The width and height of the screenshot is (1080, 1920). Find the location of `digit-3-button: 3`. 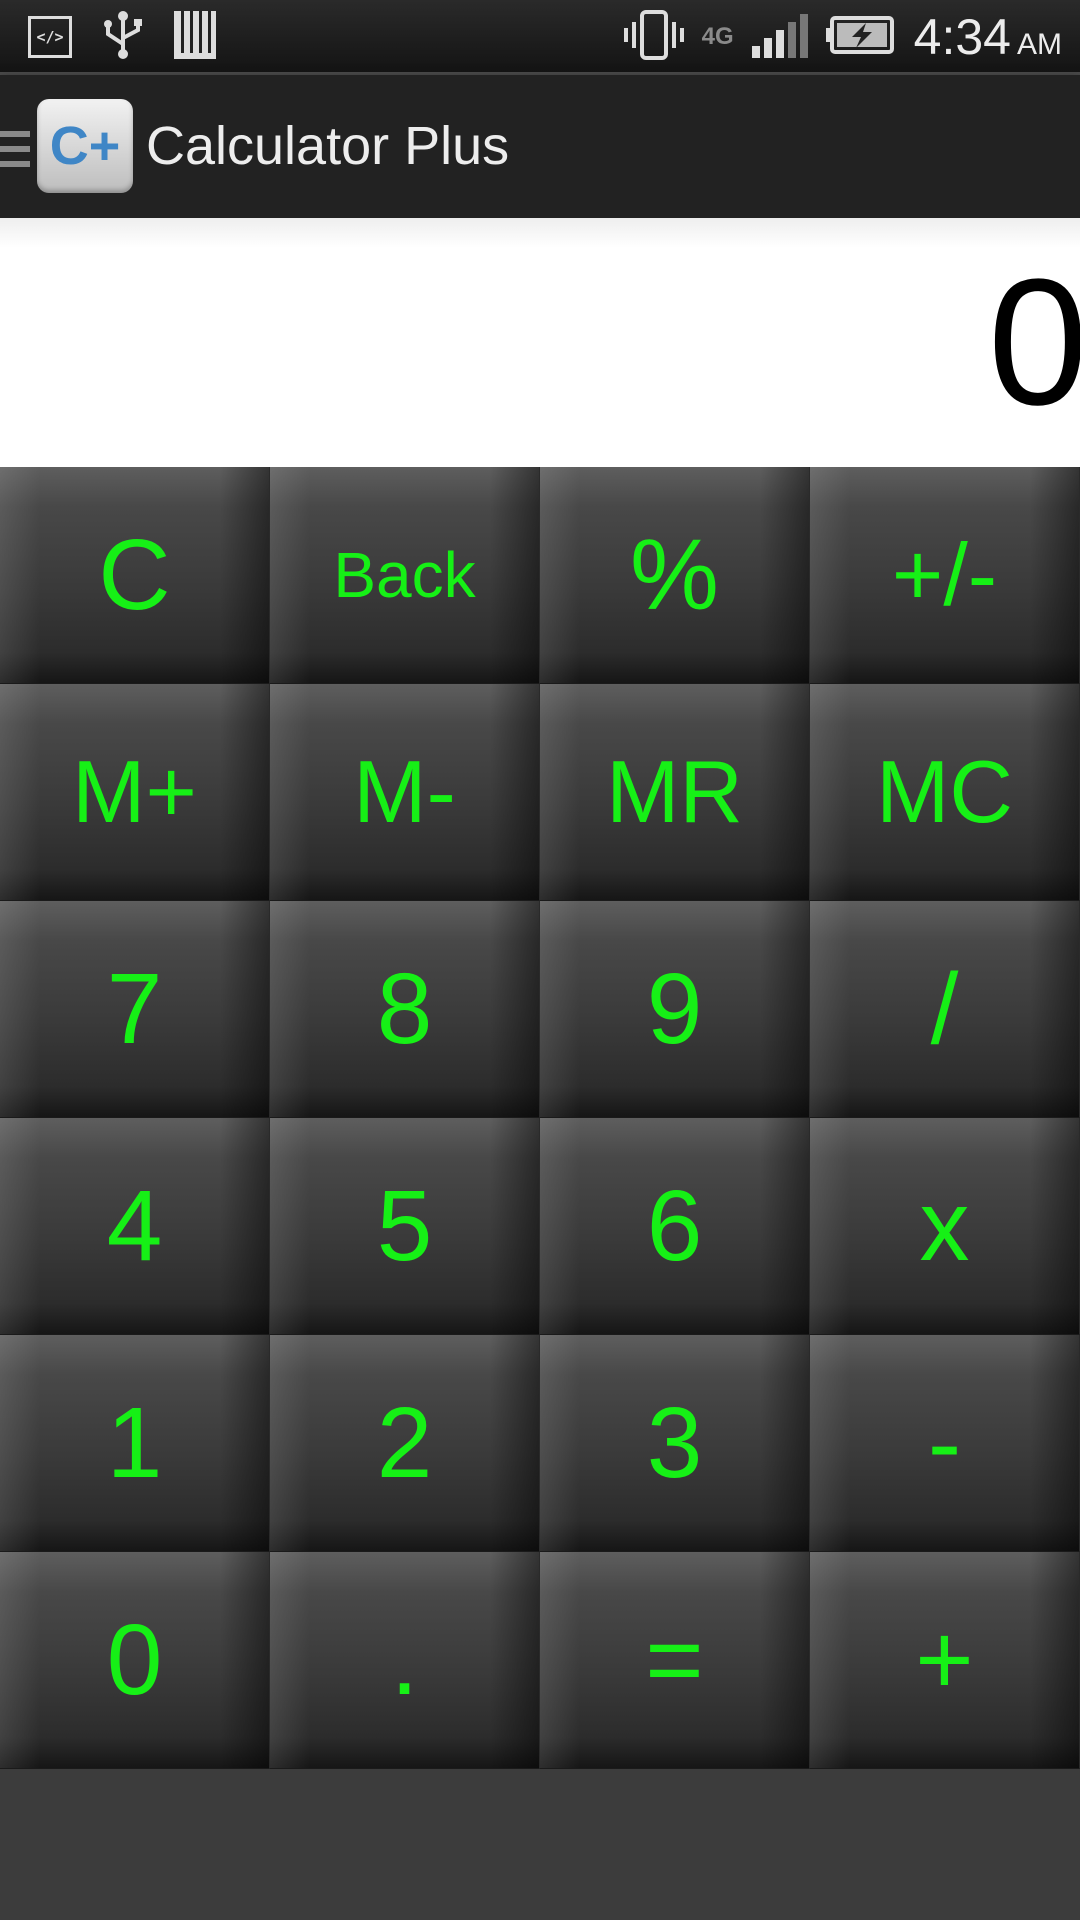

digit-3-button: 3 is located at coordinates (675, 1443).